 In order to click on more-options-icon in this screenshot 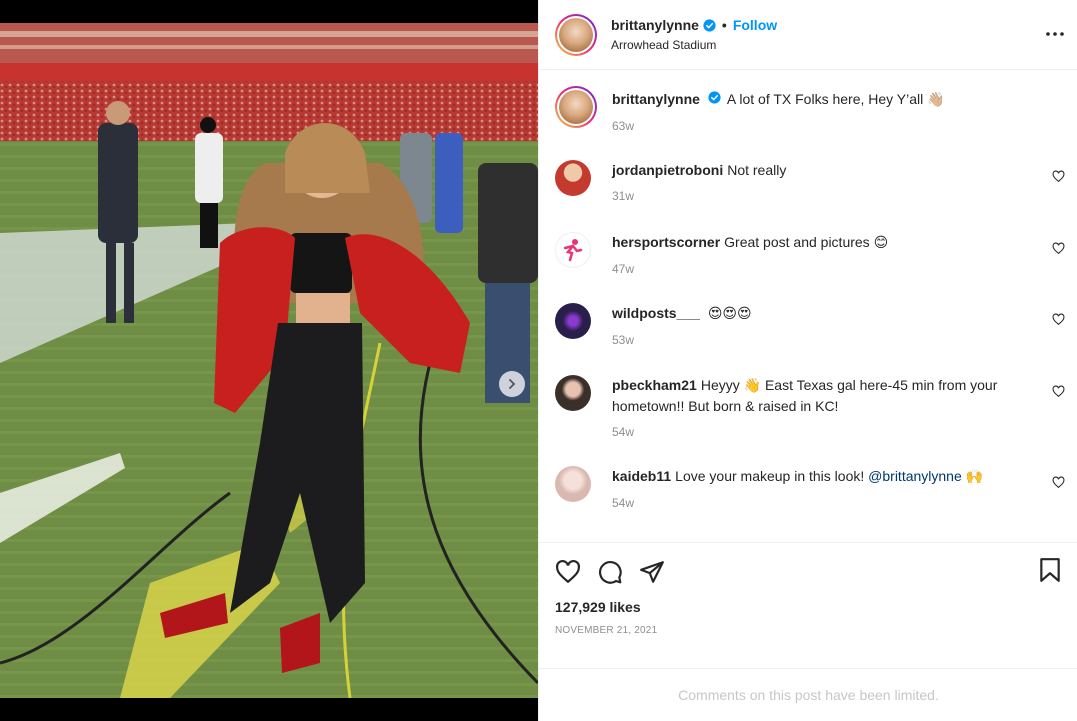, I will do `click(1055, 36)`.